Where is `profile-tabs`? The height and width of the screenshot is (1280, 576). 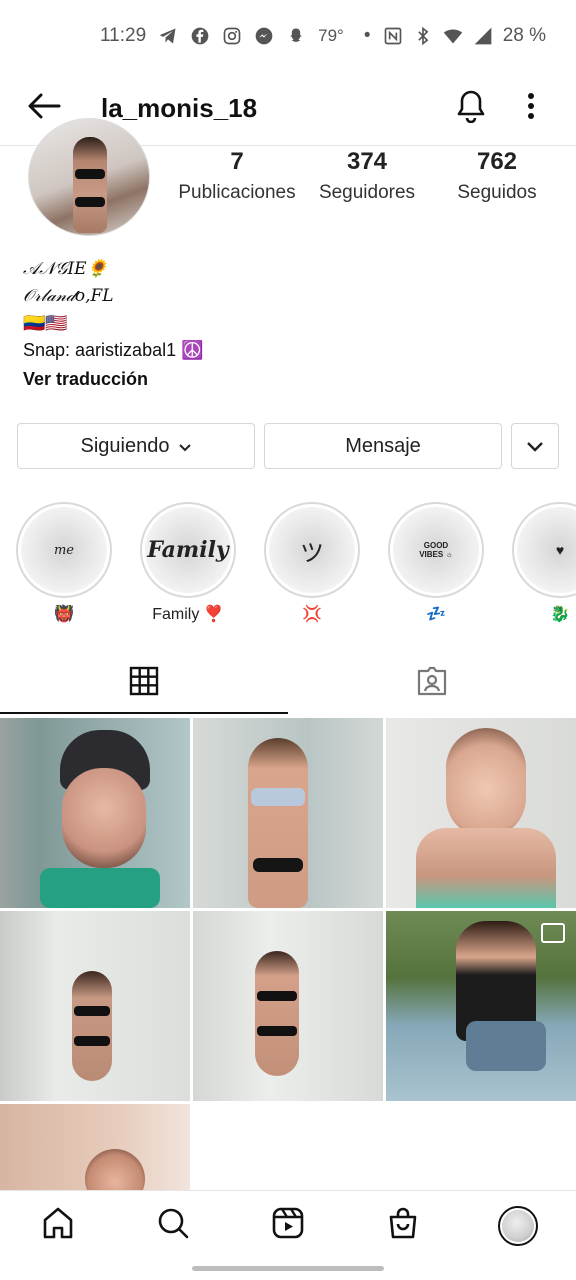 profile-tabs is located at coordinates (288, 683).